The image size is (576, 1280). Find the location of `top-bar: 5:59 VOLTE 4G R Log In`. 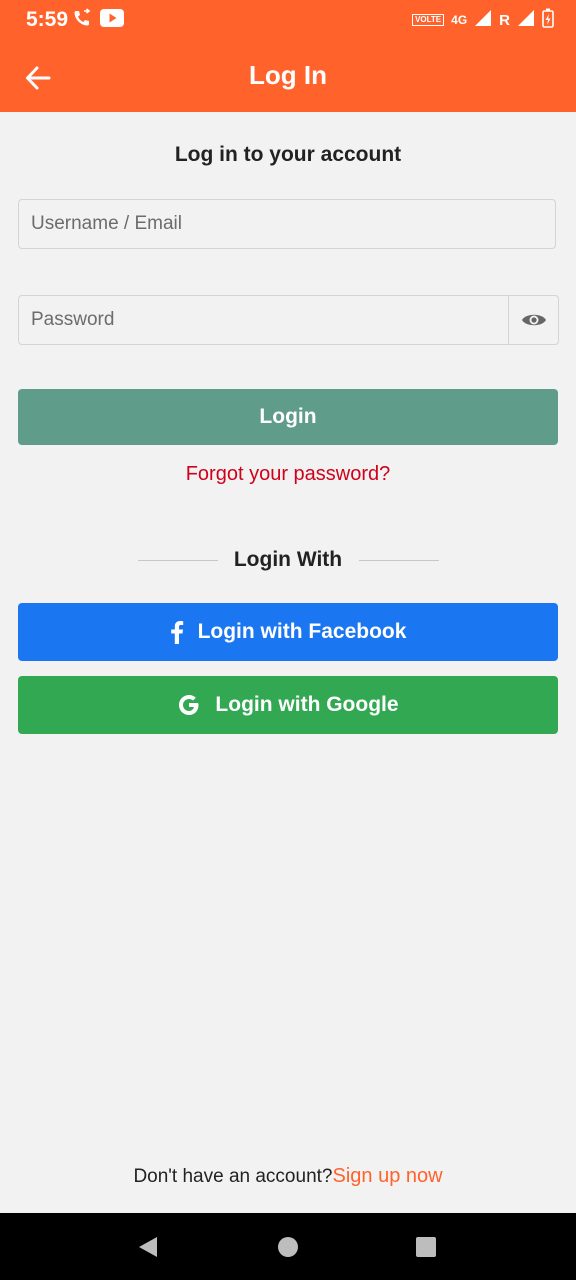

top-bar: 5:59 VOLTE 4G R Log In is located at coordinates (288, 56).